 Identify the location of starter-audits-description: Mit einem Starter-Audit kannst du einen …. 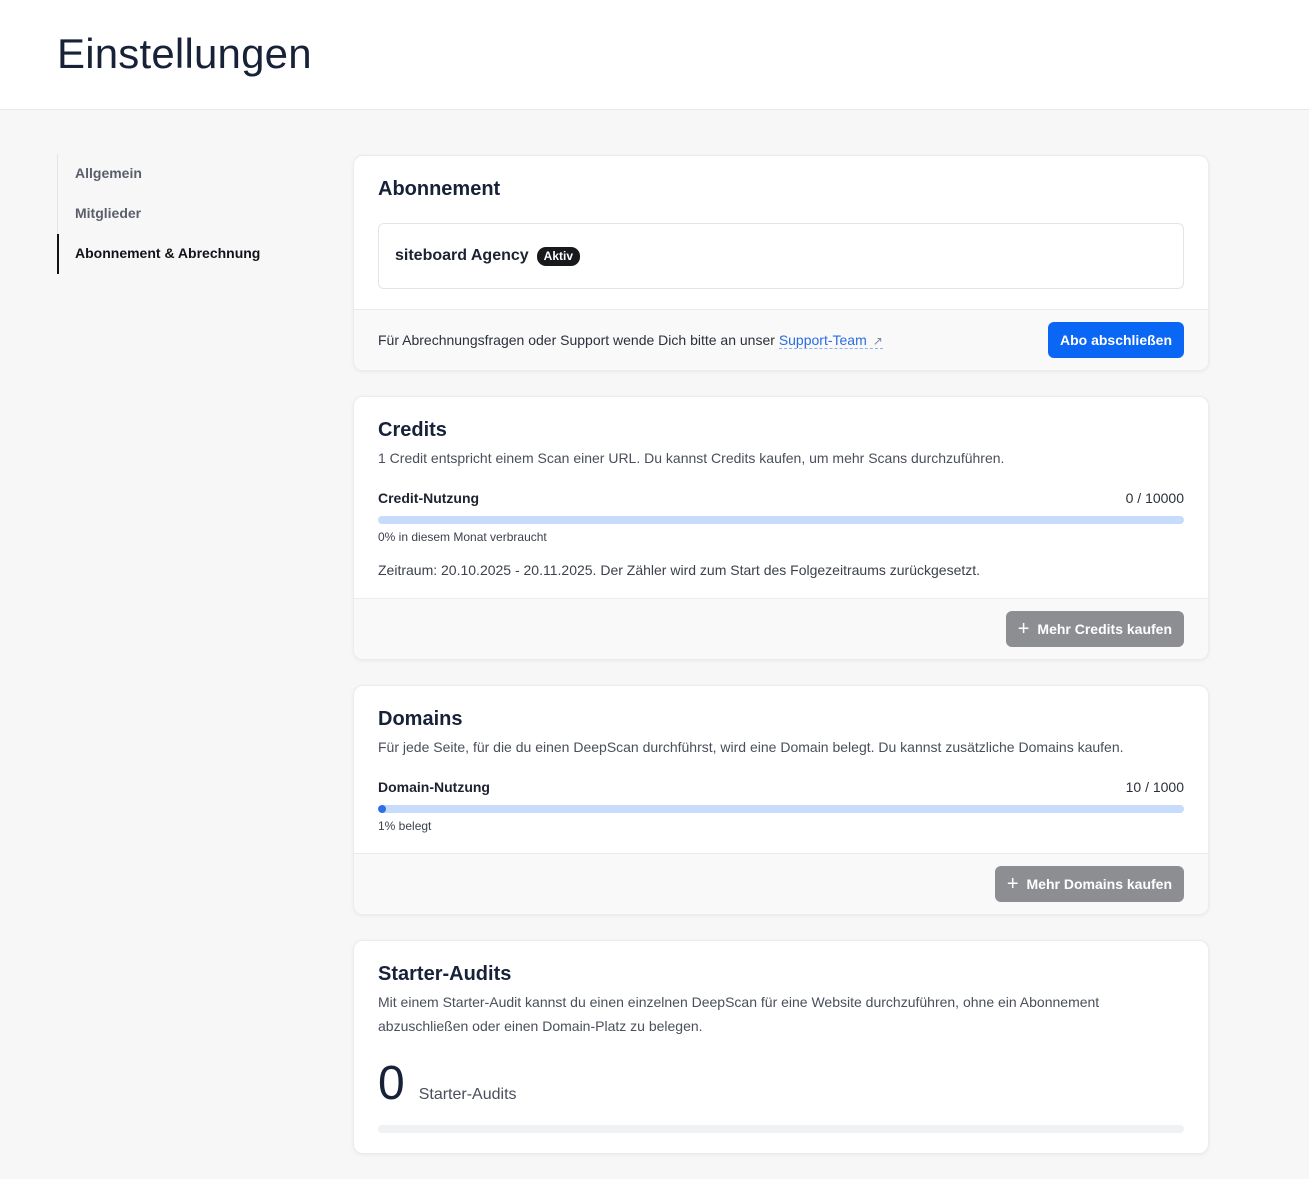
(739, 1014).